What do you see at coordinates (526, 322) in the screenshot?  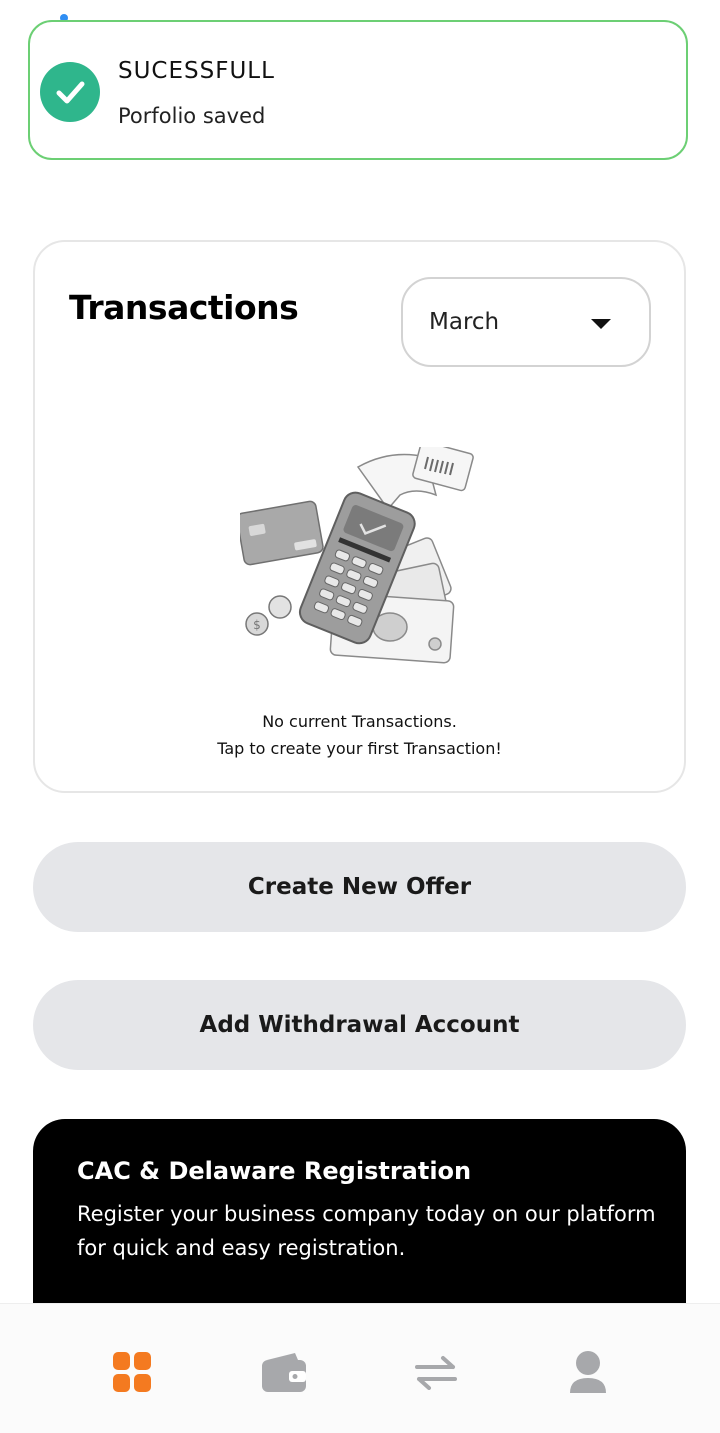 I see `month-dropdown: March` at bounding box center [526, 322].